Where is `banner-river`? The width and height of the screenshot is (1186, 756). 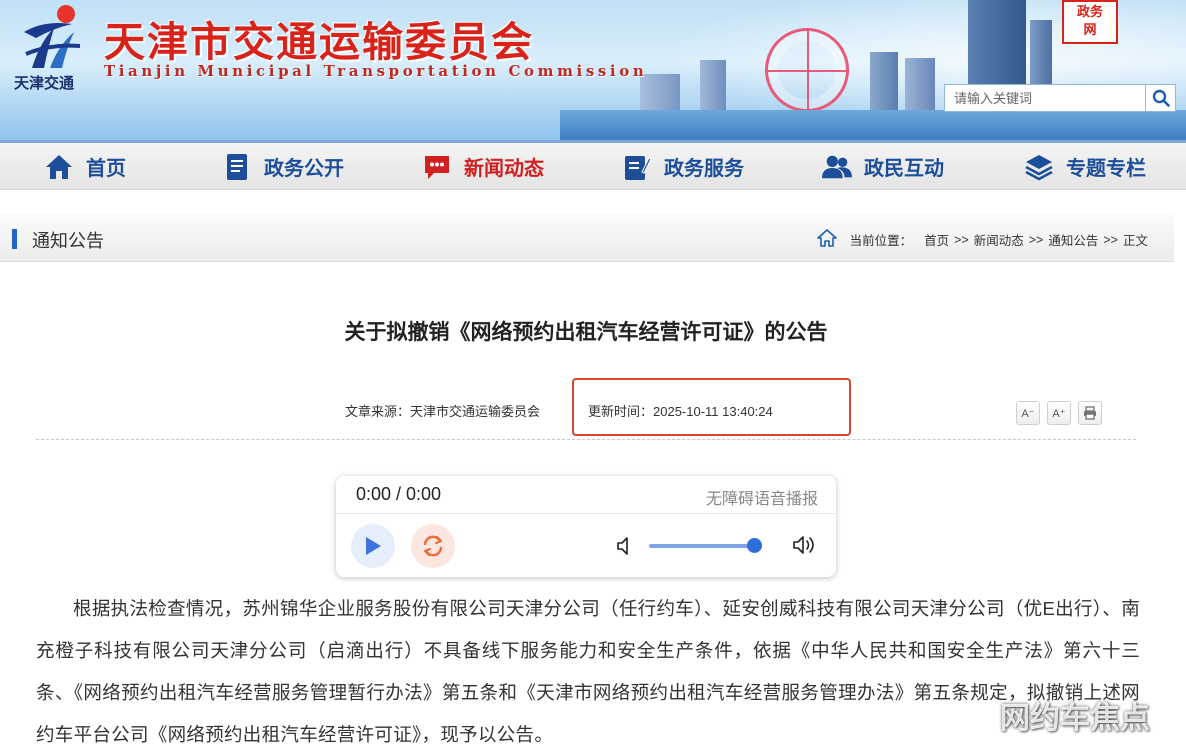
banner-river is located at coordinates (873, 125).